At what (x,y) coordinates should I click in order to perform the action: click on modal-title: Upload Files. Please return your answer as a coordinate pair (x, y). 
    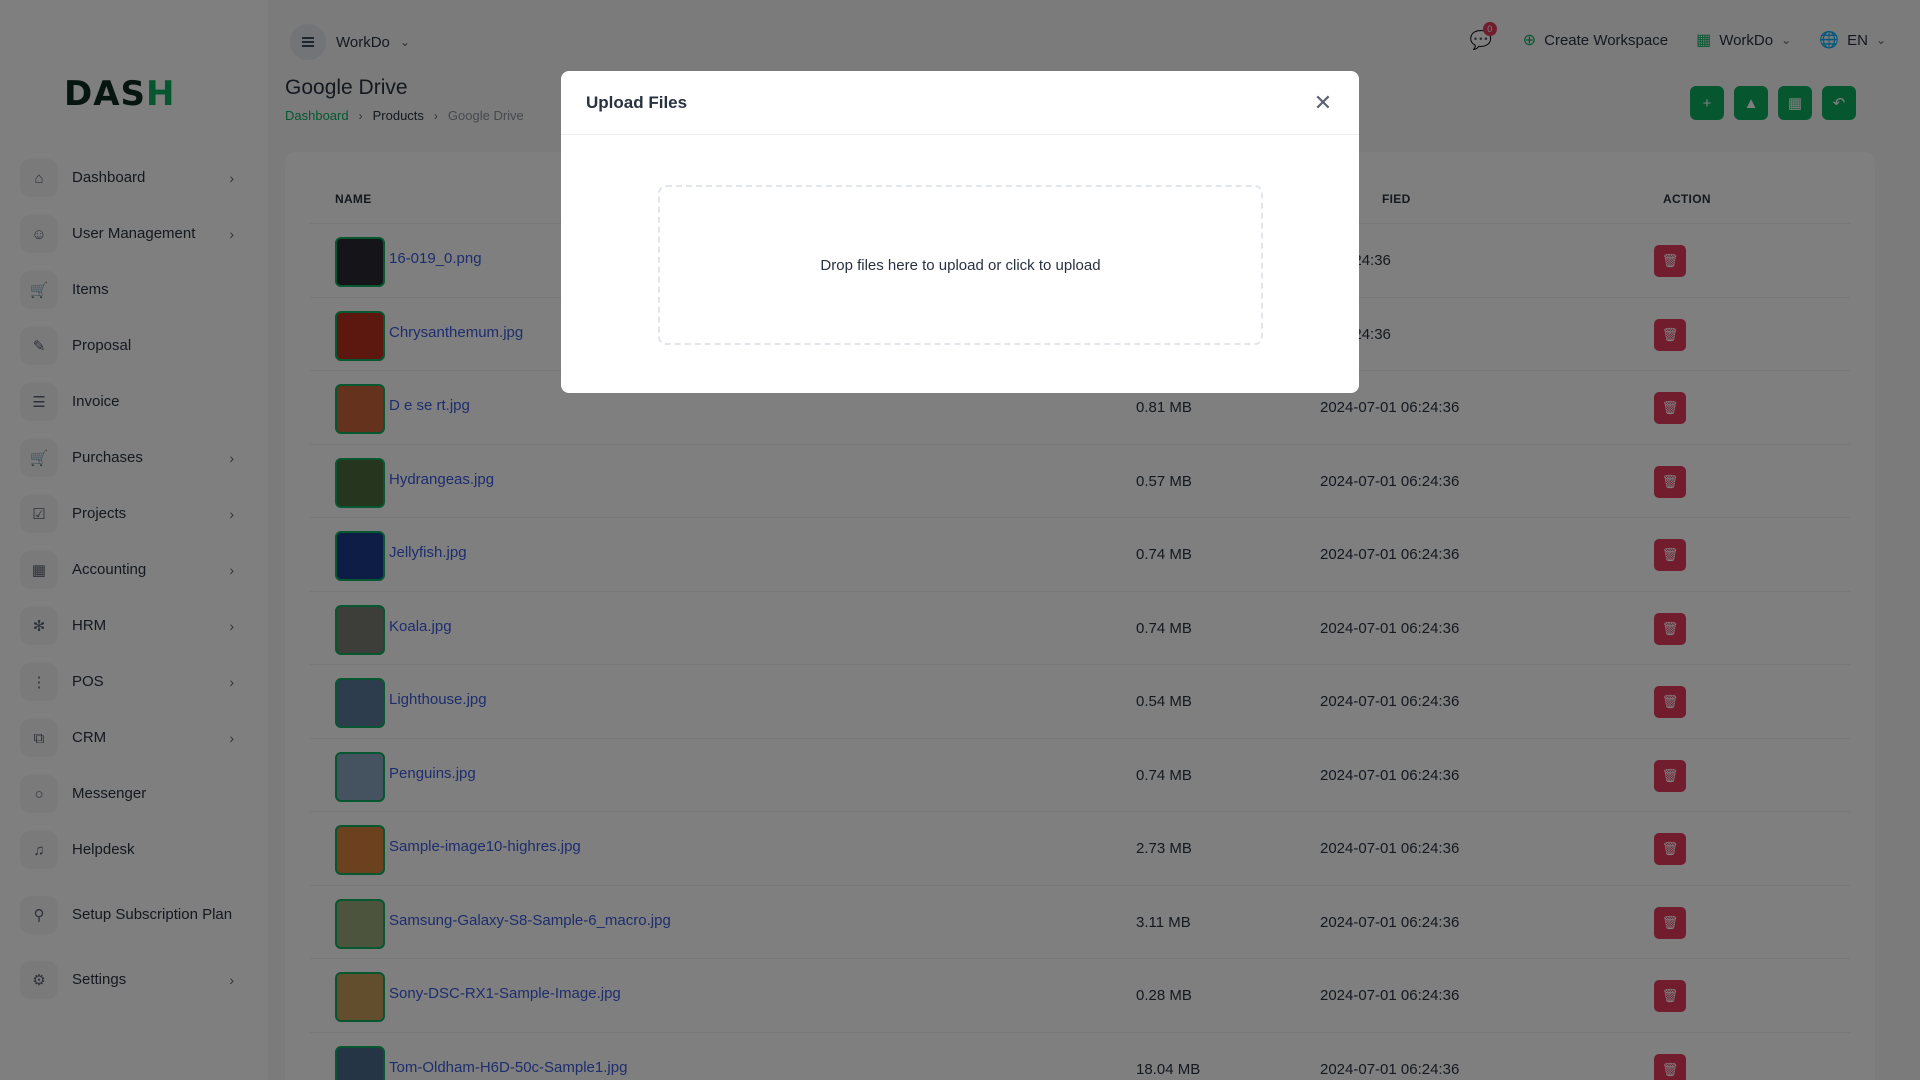
    Looking at the image, I should click on (637, 102).